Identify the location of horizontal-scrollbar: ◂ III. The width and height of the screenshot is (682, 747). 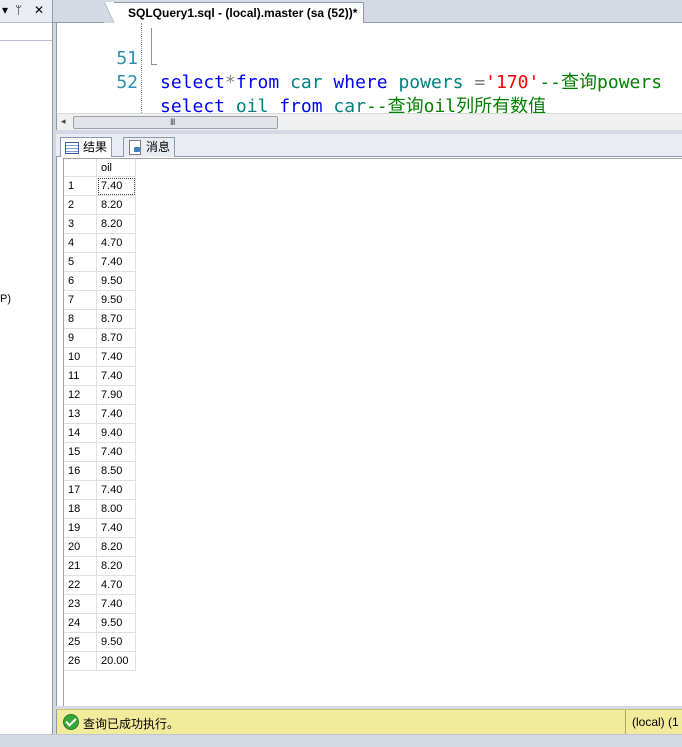
(369, 121).